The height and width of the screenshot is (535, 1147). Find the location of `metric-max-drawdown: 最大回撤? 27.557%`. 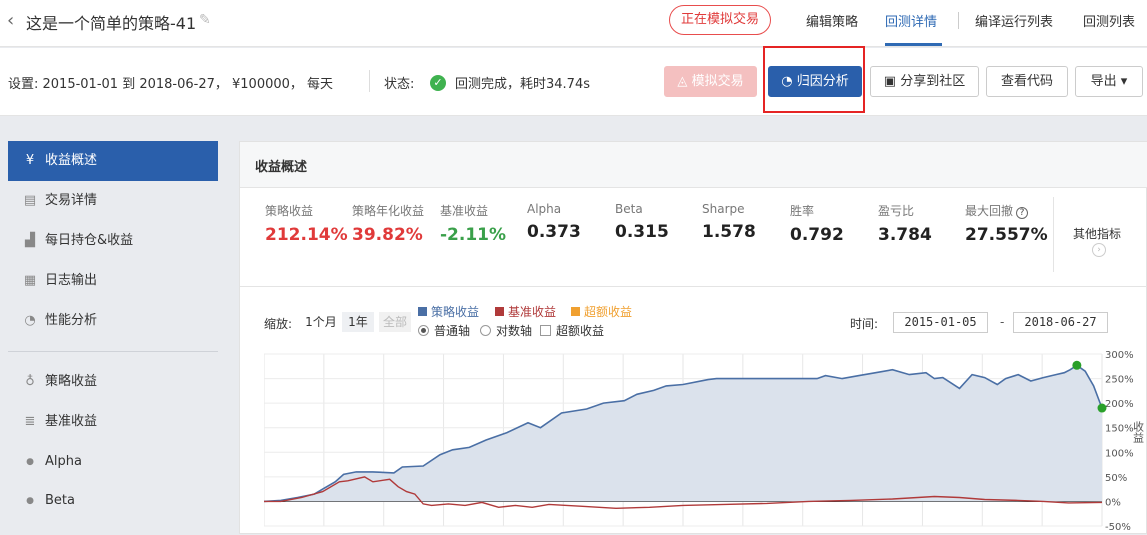

metric-max-drawdown: 最大回撤? 27.557% is located at coordinates (1006, 223).